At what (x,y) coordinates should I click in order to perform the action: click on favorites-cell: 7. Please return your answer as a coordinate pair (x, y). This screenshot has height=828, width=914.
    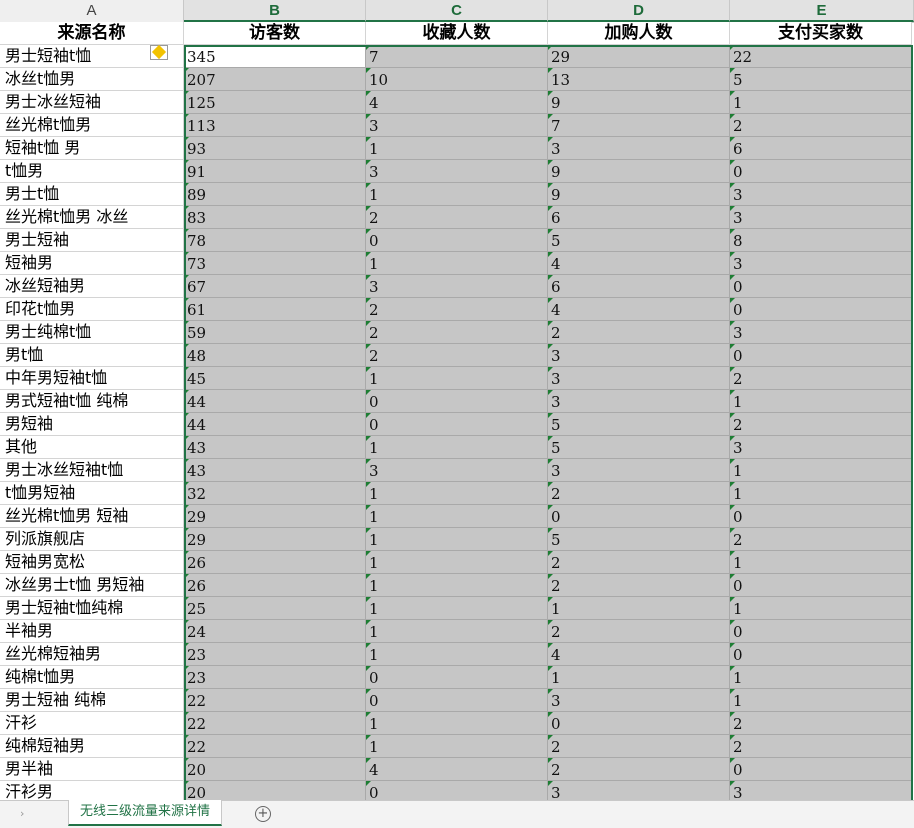
    Looking at the image, I should click on (457, 56).